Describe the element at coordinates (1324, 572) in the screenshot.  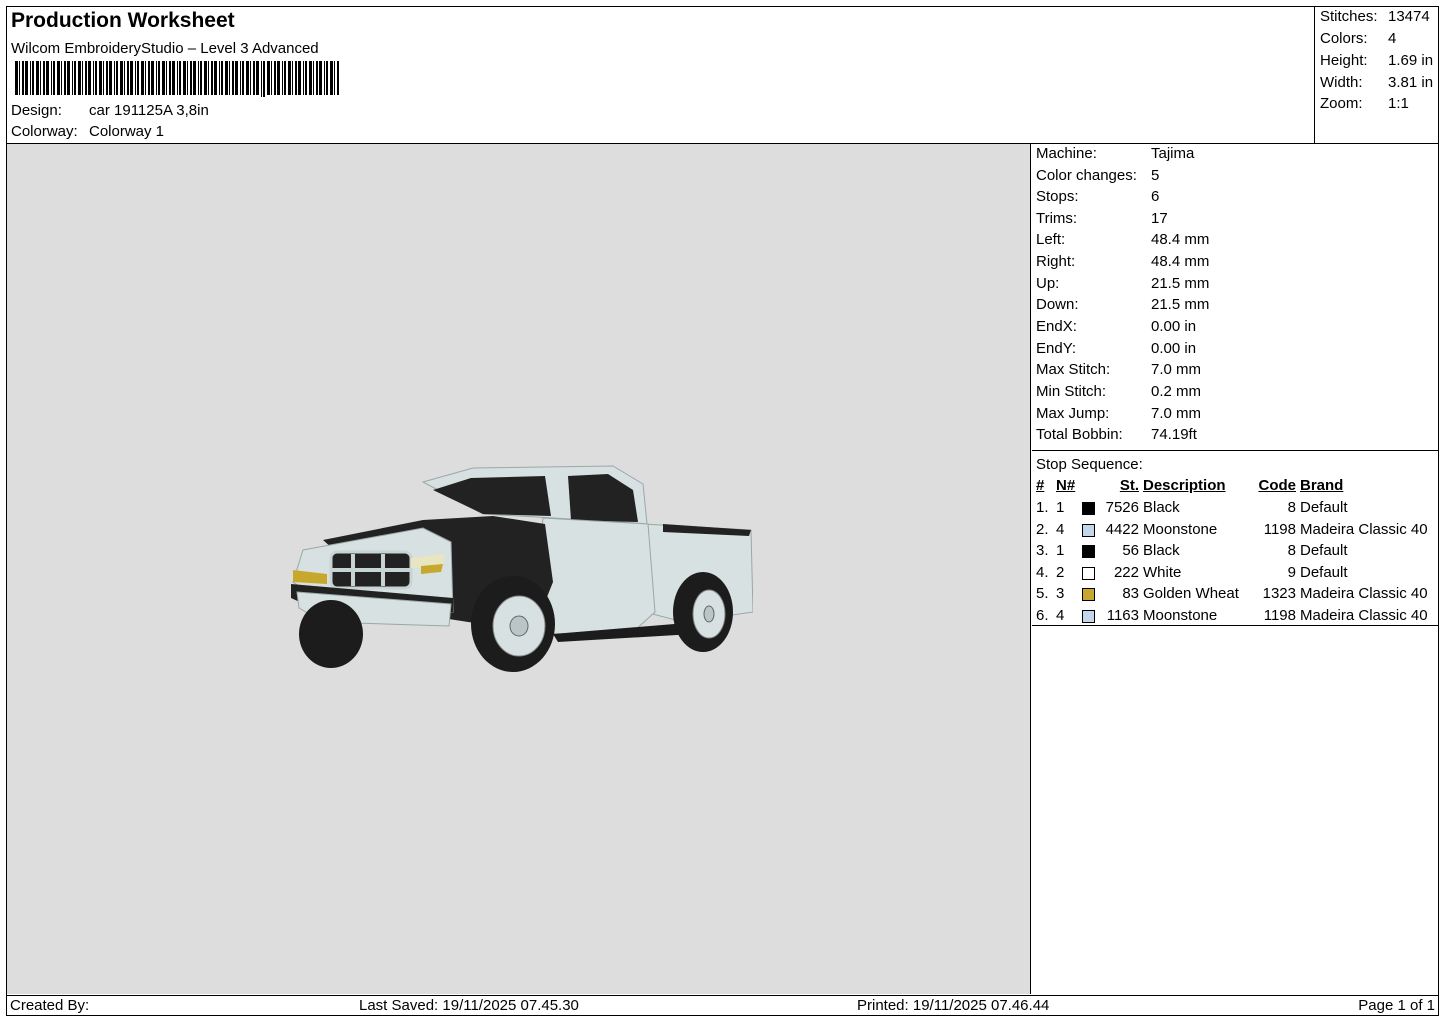
I see `seq-brand: Default` at that location.